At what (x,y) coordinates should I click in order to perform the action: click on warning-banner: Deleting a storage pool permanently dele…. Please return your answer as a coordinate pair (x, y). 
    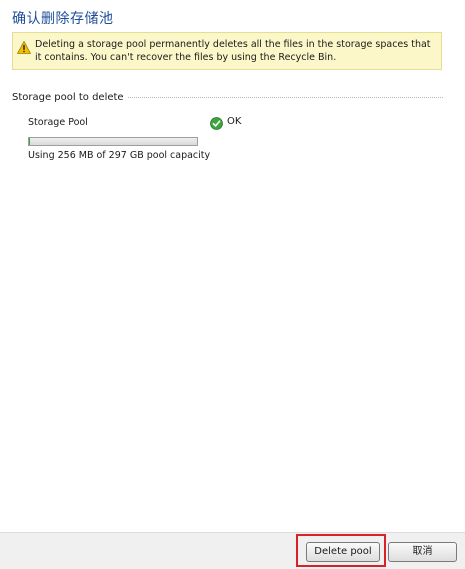
    Looking at the image, I should click on (227, 51).